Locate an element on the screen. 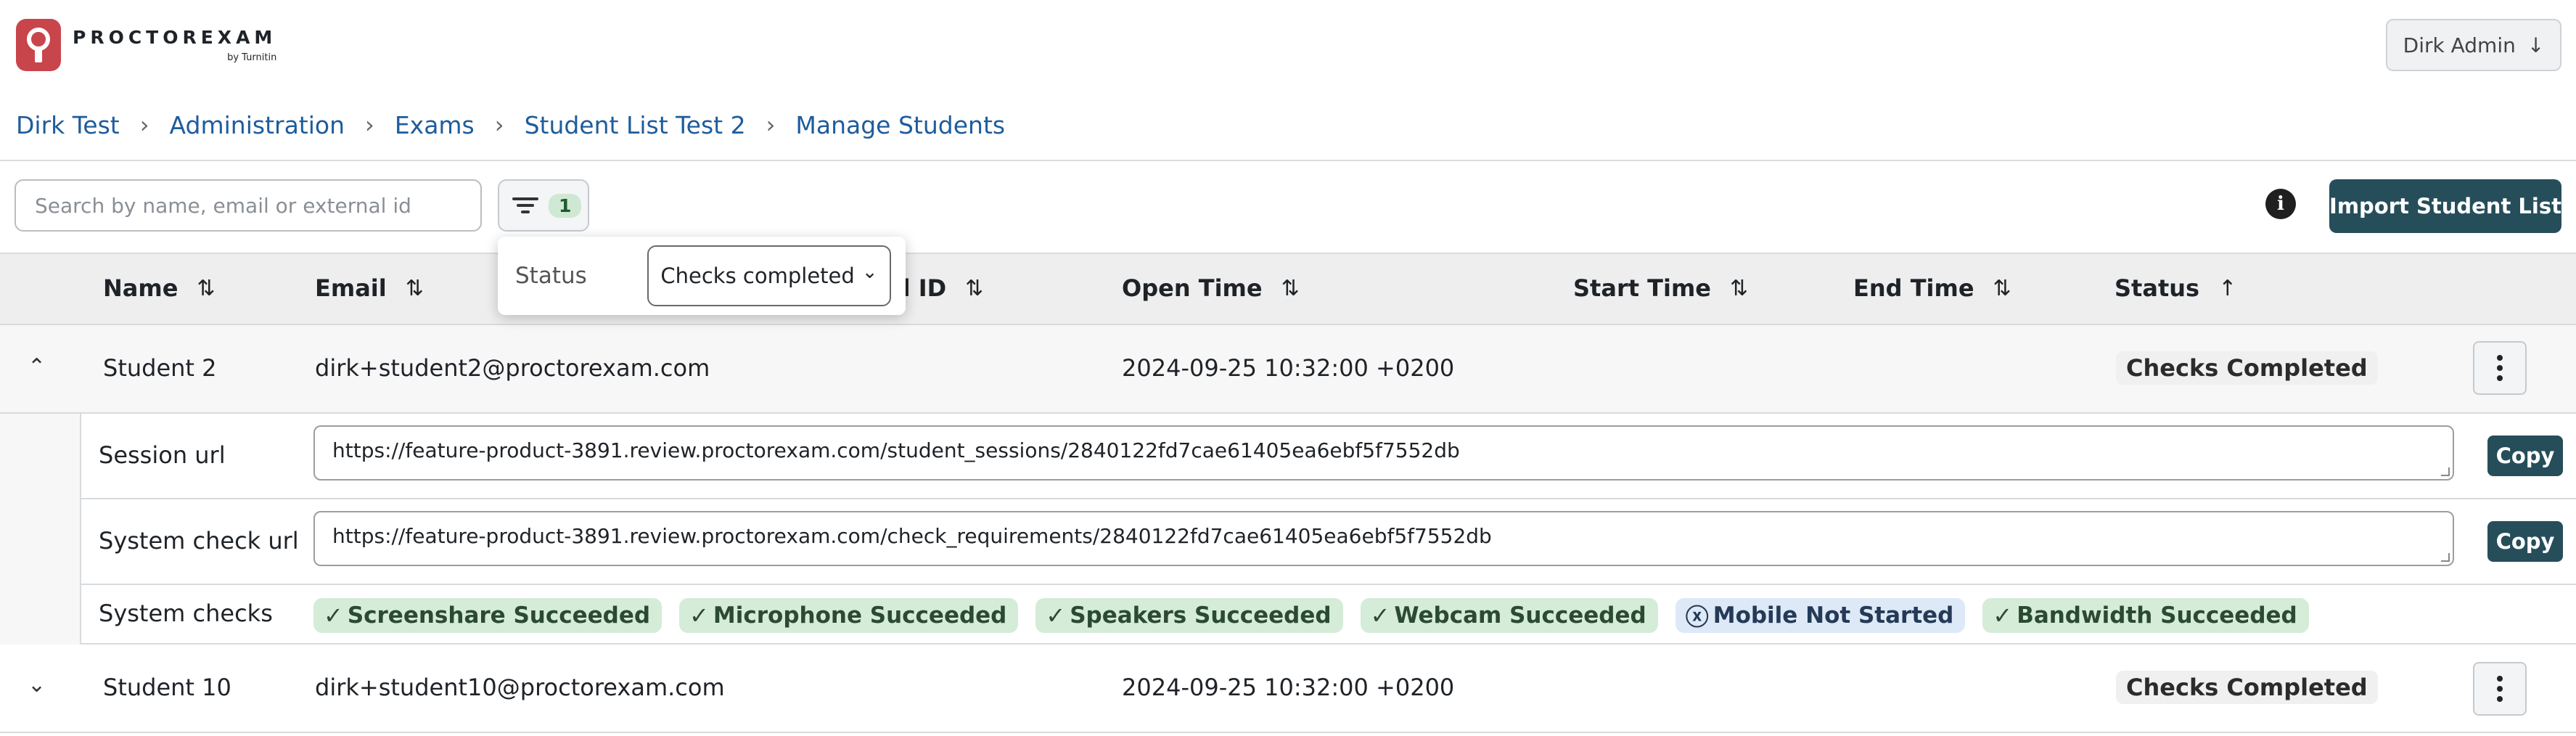 Image resolution: width=2576 pixels, height=736 pixels. import-student-list-button: Import Student List is located at coordinates (2445, 206).